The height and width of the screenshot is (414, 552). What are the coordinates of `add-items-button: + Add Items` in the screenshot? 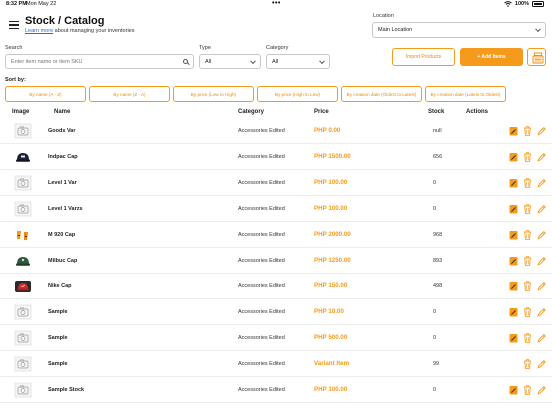 It's located at (491, 57).